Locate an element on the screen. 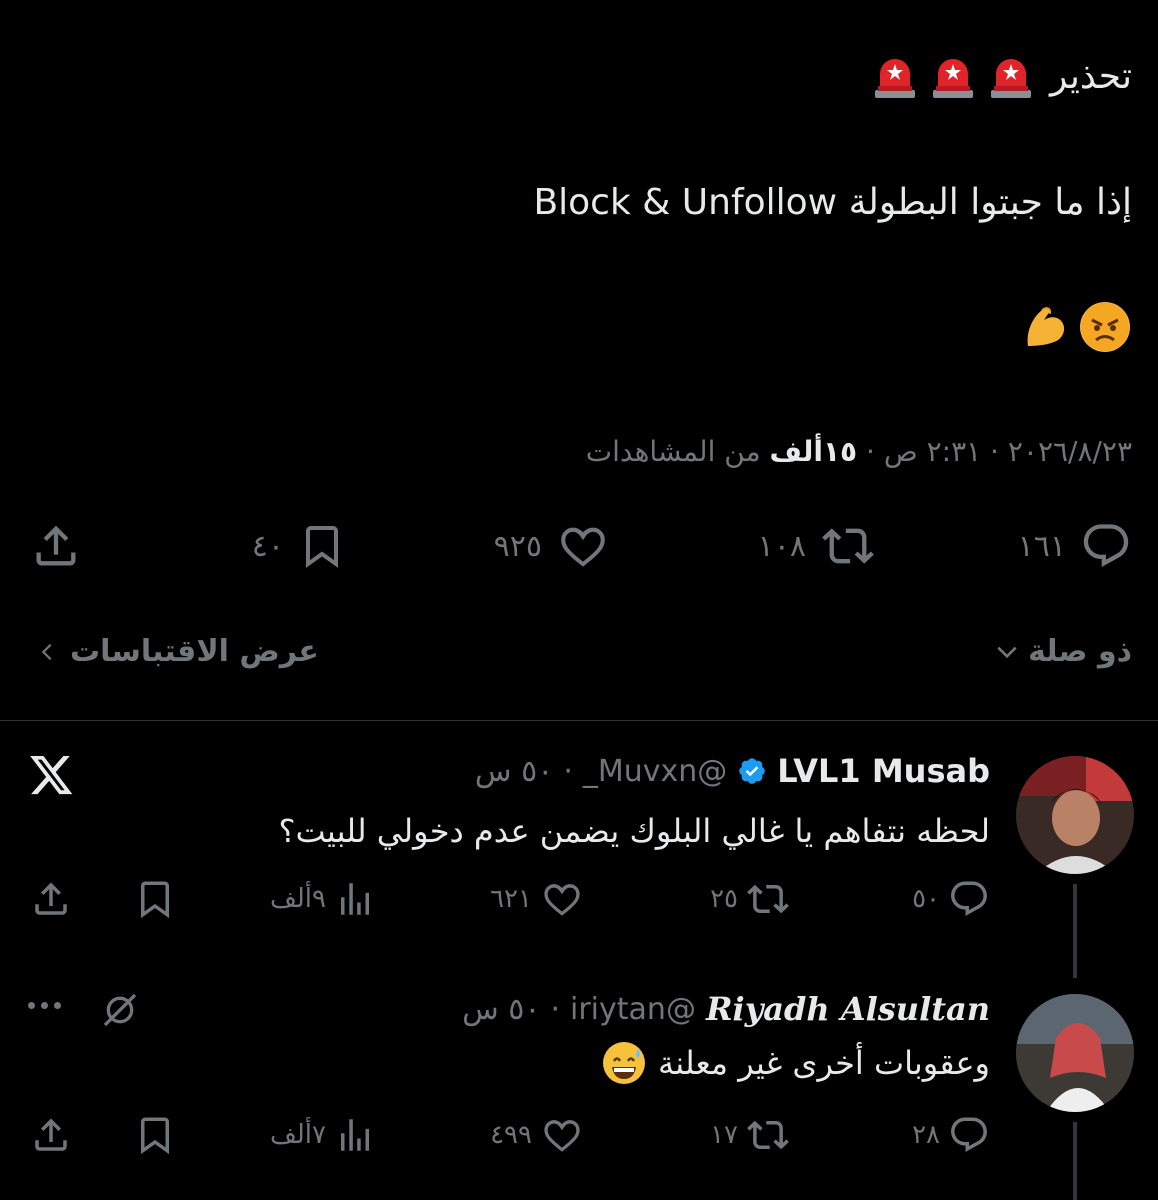 The height and width of the screenshot is (1200, 1158). reply-author-name: 𝑹𝒊𝒚𝒂𝒅𝒉 𝑨𝒍𝒔𝒖𝒍𝒕𝒂𝒏 is located at coordinates (848, 1009).